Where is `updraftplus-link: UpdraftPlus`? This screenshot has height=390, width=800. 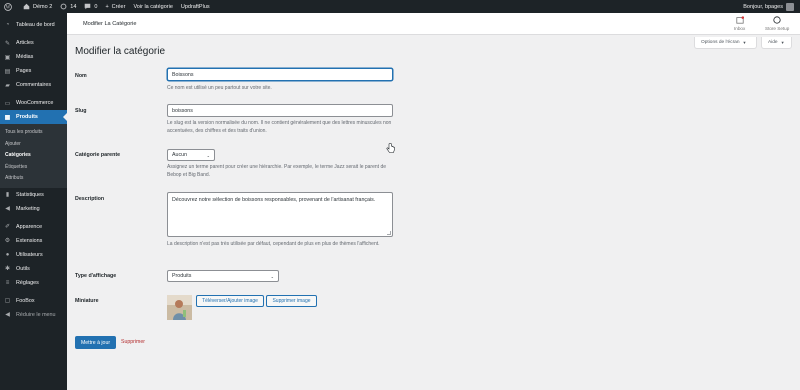
updraftplus-link: UpdraftPlus is located at coordinates (195, 6).